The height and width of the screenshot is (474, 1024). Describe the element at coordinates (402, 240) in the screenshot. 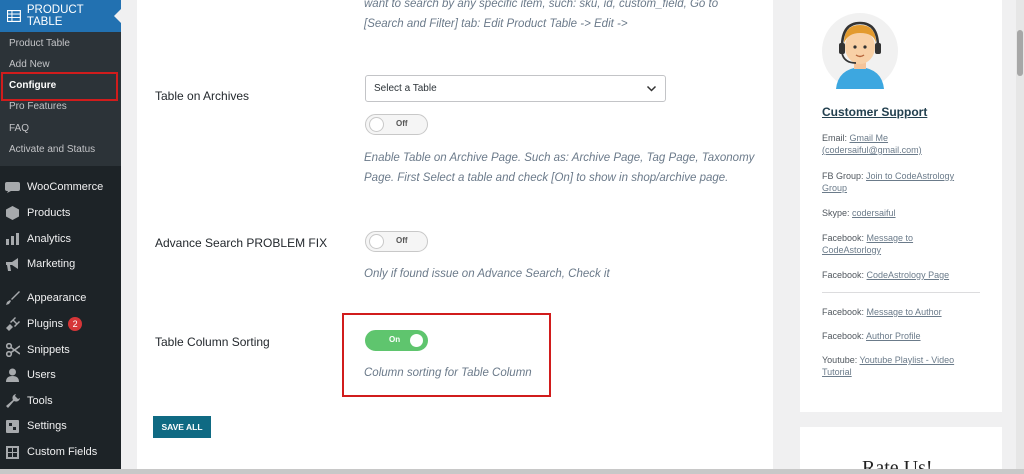

I see `advance-search-toggle-label: Off` at that location.